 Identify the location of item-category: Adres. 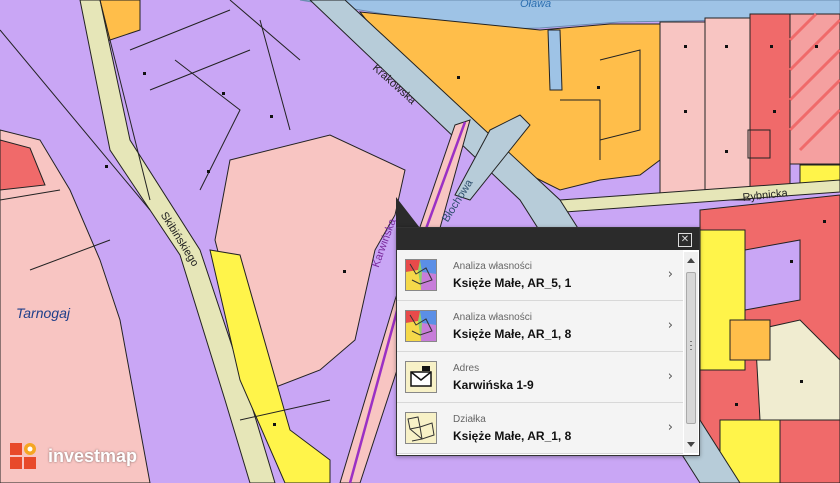
(466, 368).